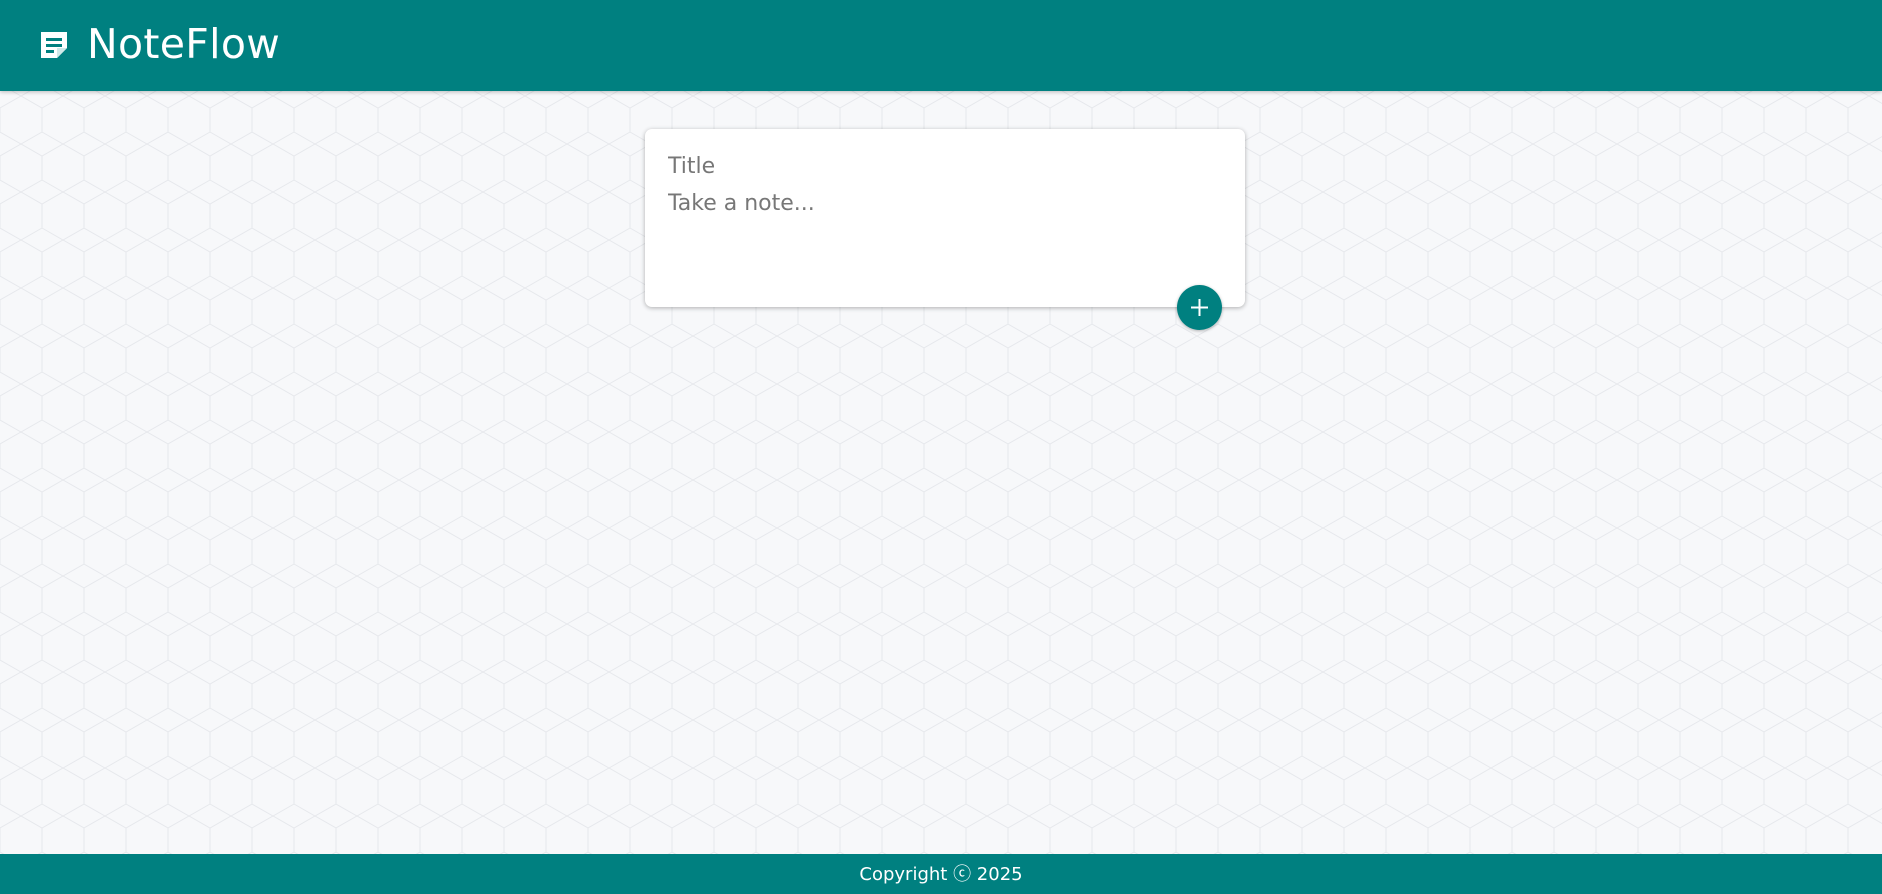 The height and width of the screenshot is (894, 1882). What do you see at coordinates (941, 45) in the screenshot?
I see `app-header: NoteFlow` at bounding box center [941, 45].